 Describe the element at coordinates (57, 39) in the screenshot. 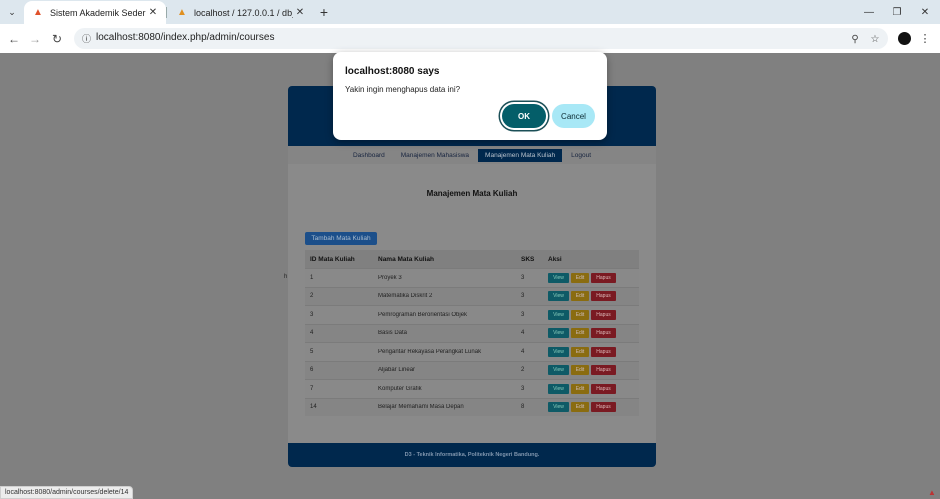

I see `reload-icon: ↻` at that location.